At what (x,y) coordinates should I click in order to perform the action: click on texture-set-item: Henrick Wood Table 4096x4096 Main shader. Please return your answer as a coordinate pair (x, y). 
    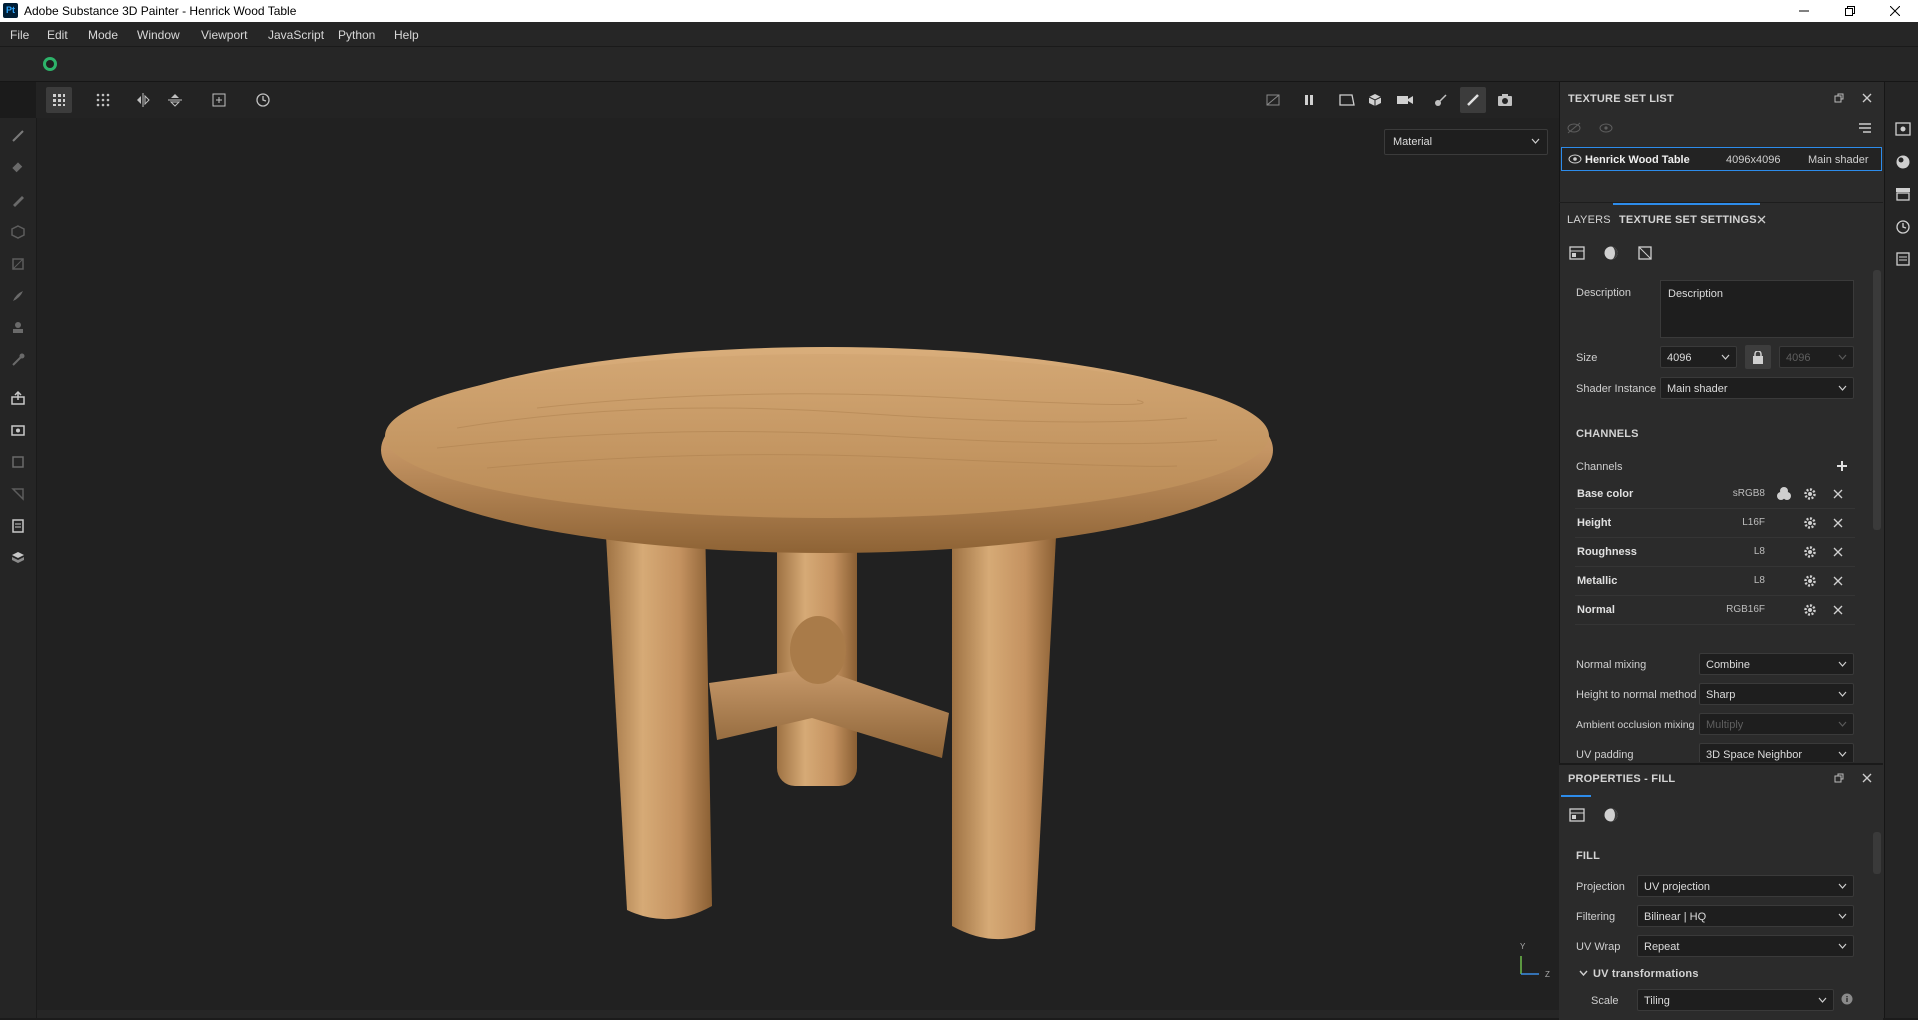
    Looking at the image, I should click on (1721, 159).